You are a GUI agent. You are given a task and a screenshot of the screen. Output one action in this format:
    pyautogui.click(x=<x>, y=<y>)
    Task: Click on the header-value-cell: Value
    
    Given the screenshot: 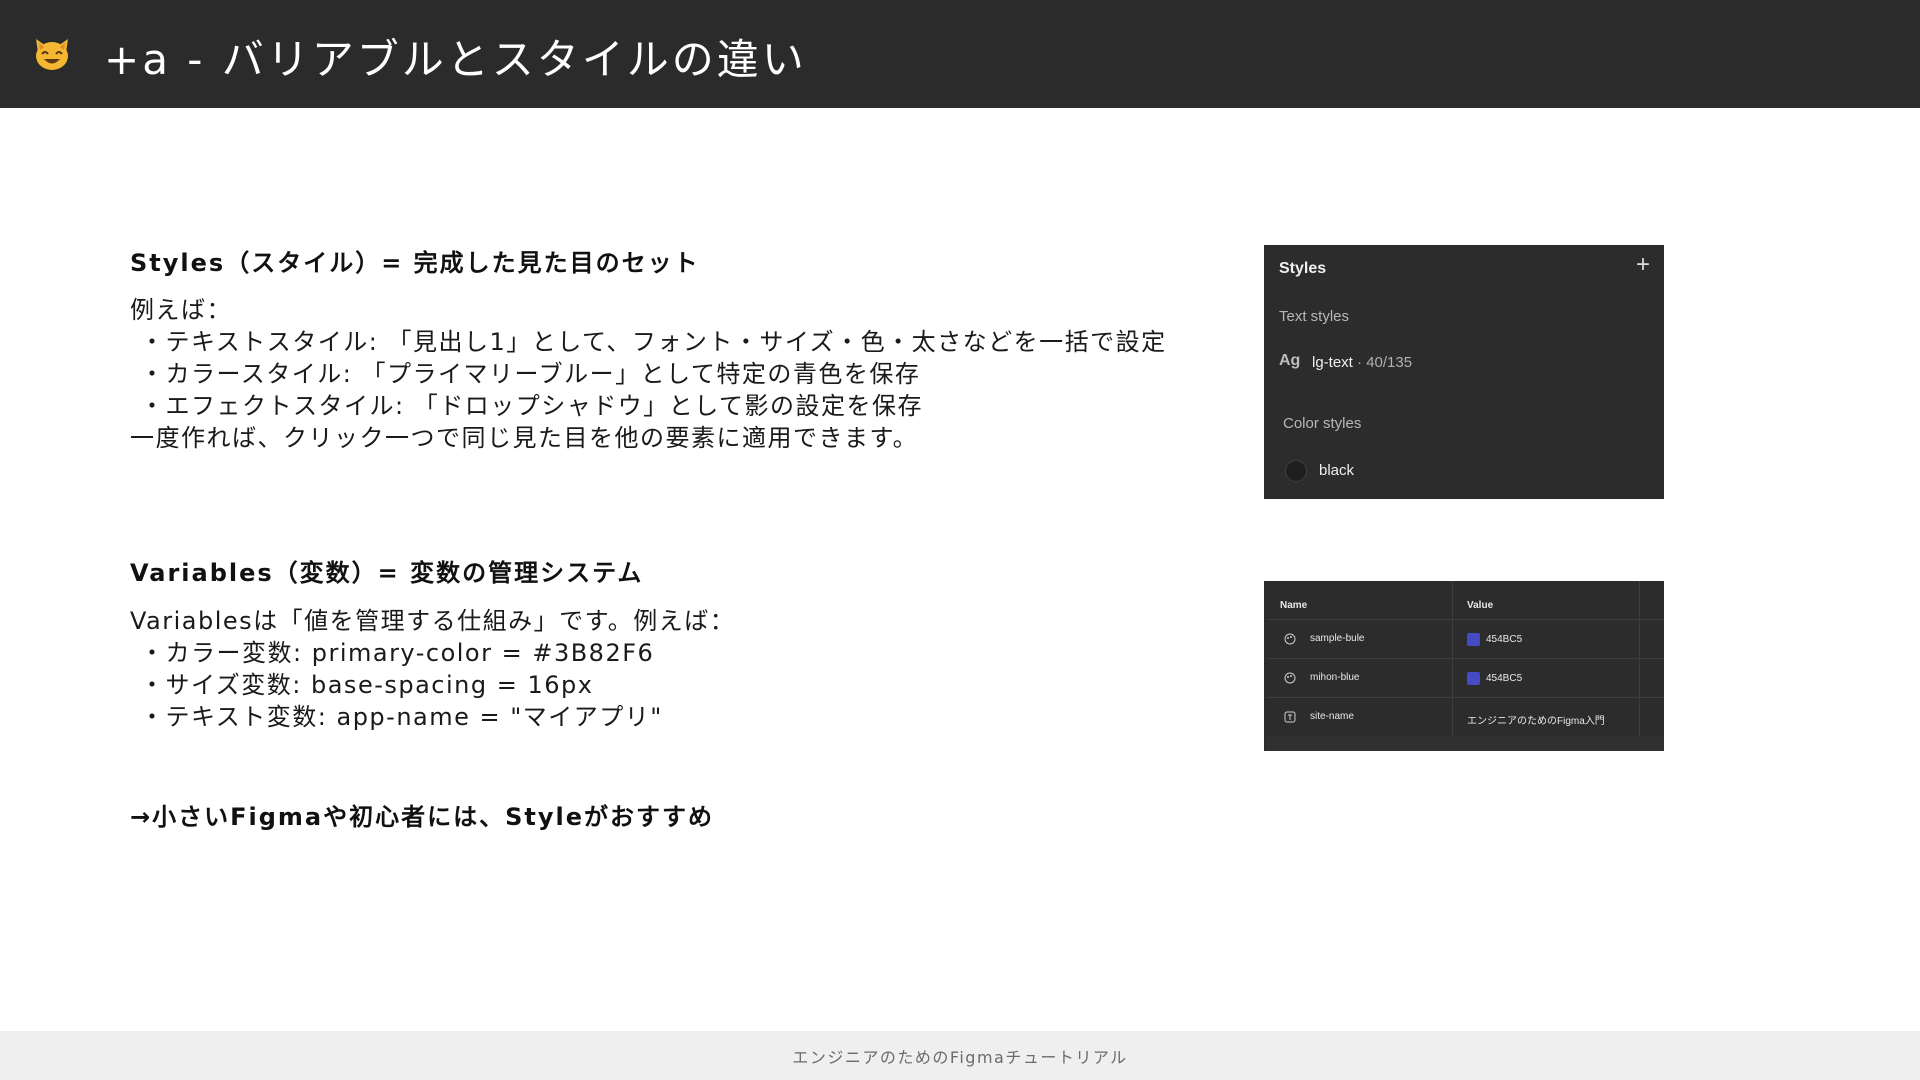 What is the action you would take?
    pyautogui.click(x=1546, y=600)
    